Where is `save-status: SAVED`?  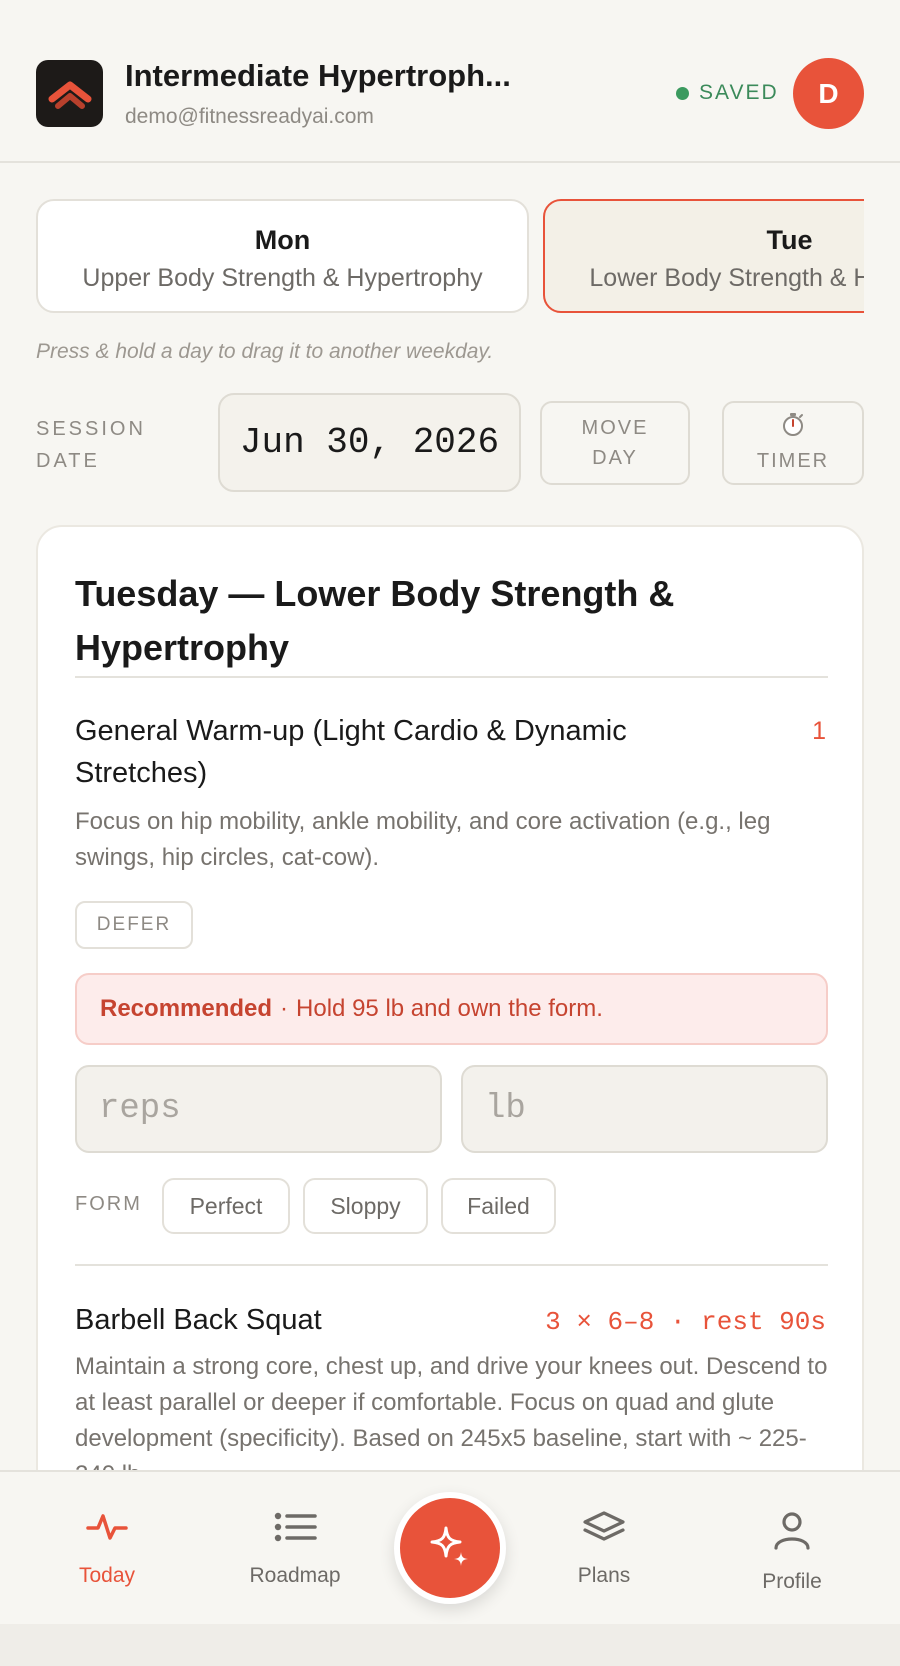 save-status: SAVED is located at coordinates (727, 93).